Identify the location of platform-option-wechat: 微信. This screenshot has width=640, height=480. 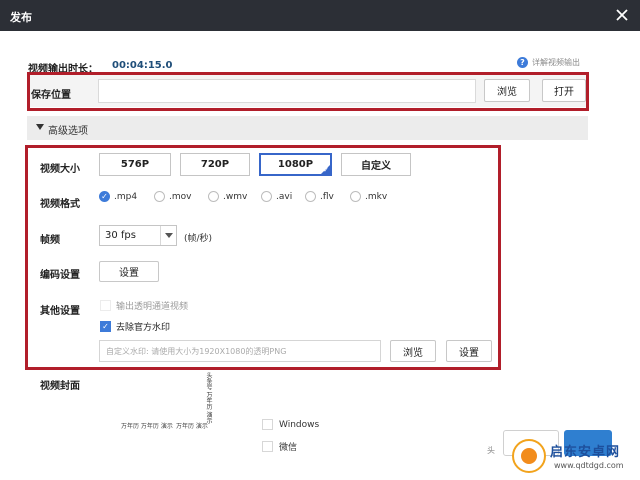
(279, 446).